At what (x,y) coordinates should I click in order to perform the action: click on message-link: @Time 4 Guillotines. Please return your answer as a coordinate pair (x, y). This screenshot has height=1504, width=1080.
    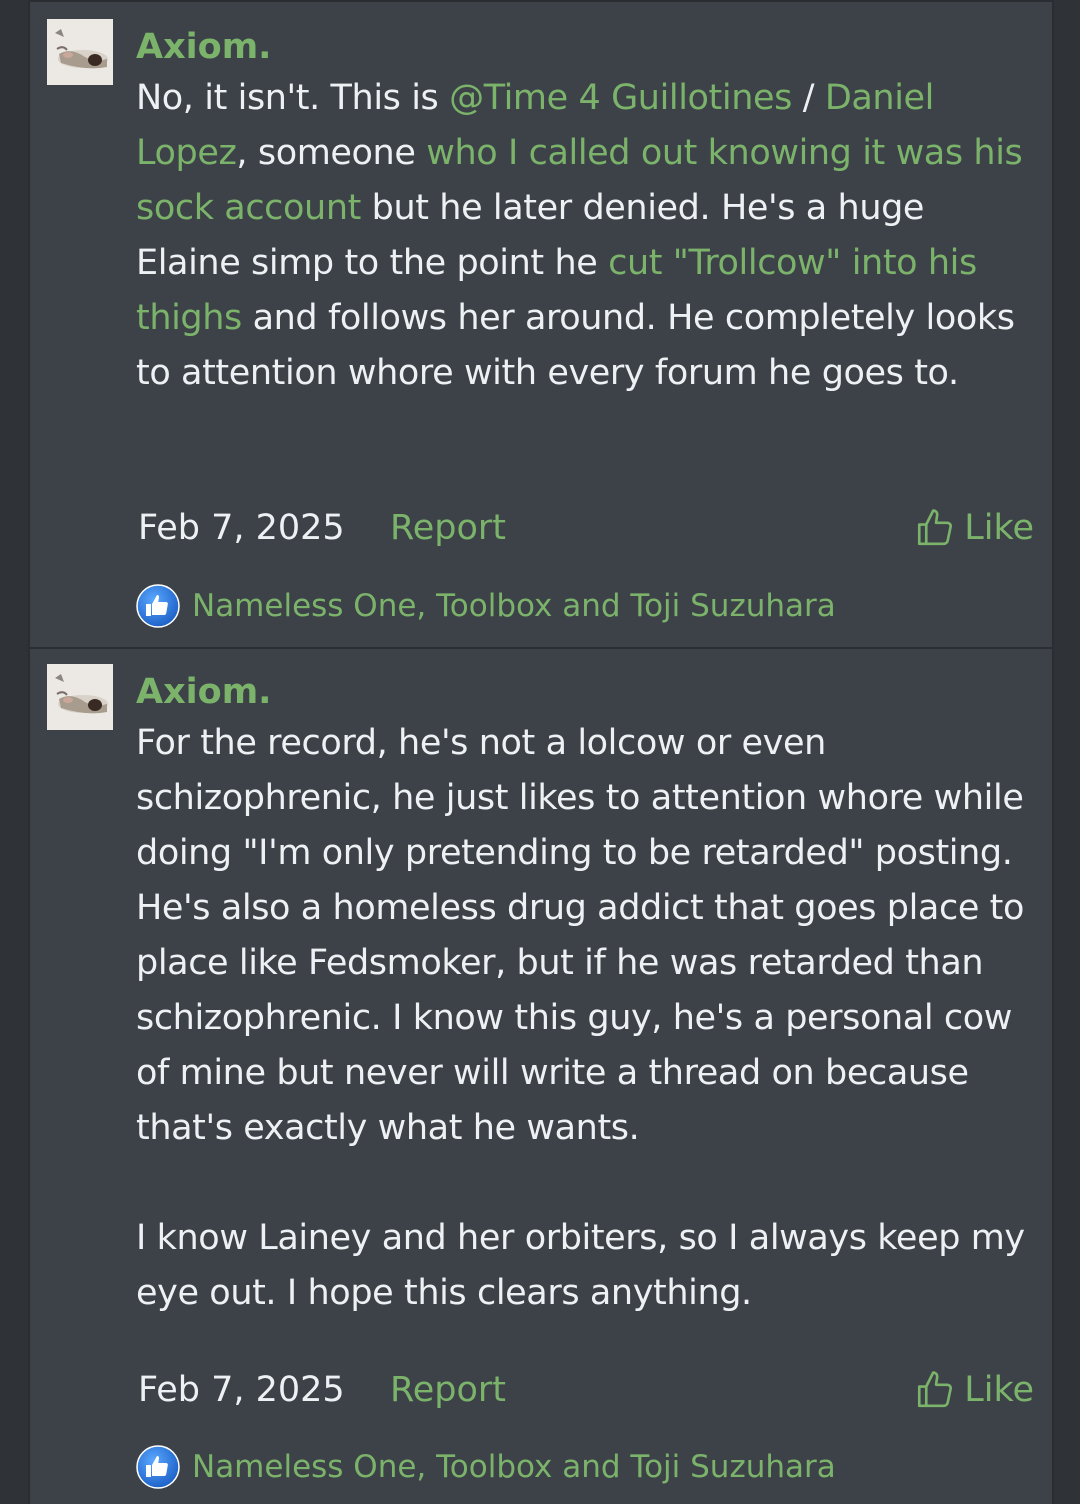
    Looking at the image, I should click on (620, 98).